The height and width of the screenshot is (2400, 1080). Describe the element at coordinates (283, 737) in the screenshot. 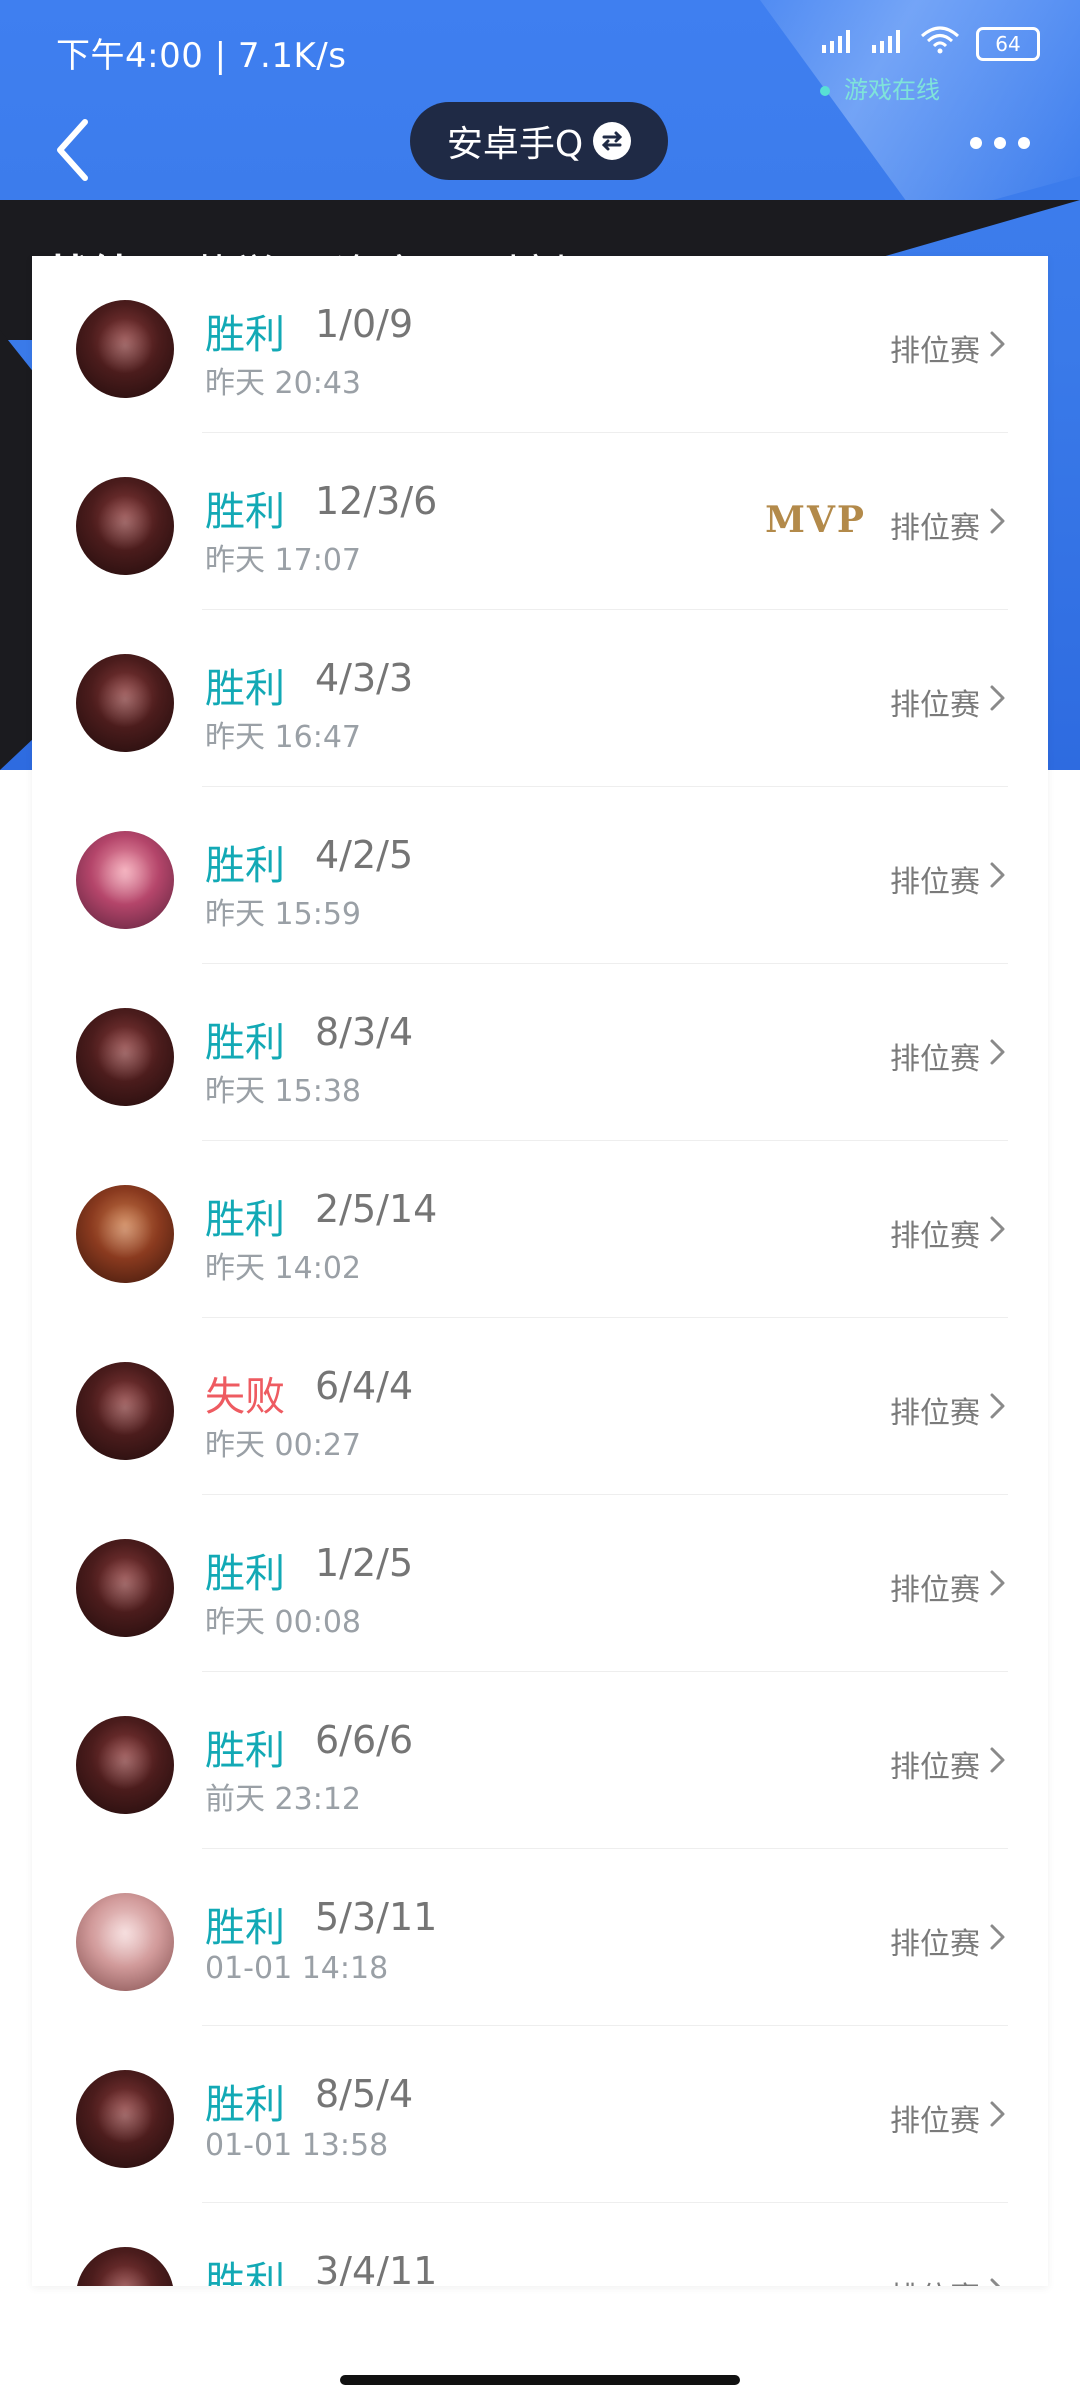

I see `match-time: 昨天 16:47` at that location.